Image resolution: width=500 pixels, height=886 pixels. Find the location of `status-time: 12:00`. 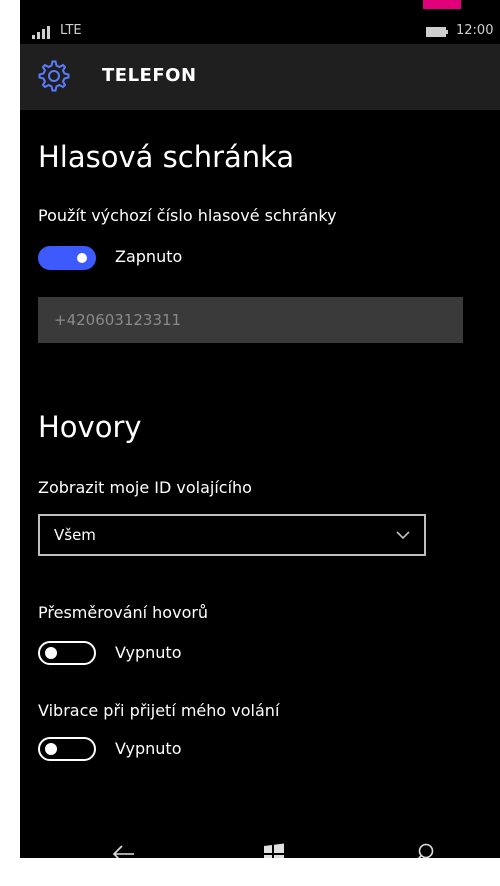

status-time: 12:00 is located at coordinates (475, 30).